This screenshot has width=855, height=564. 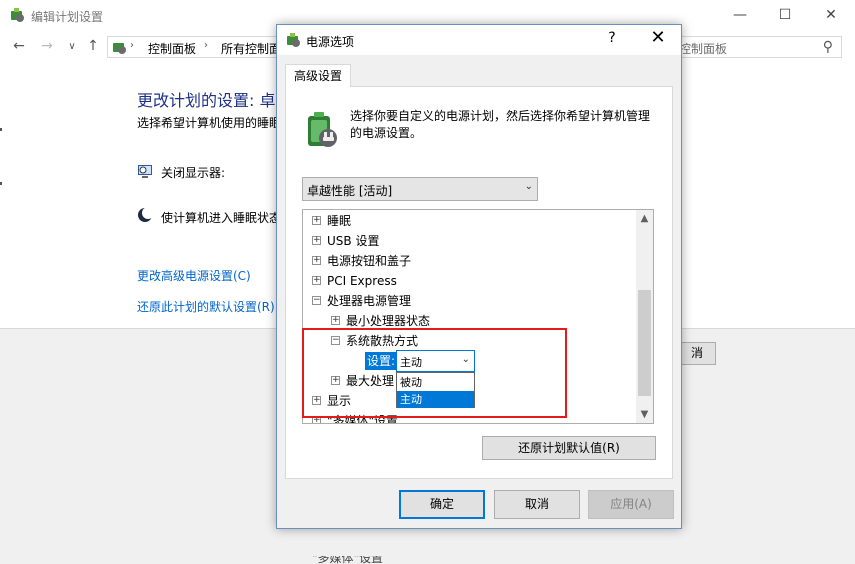 I want to click on dropdown-option-active: 主动, so click(x=435, y=399).